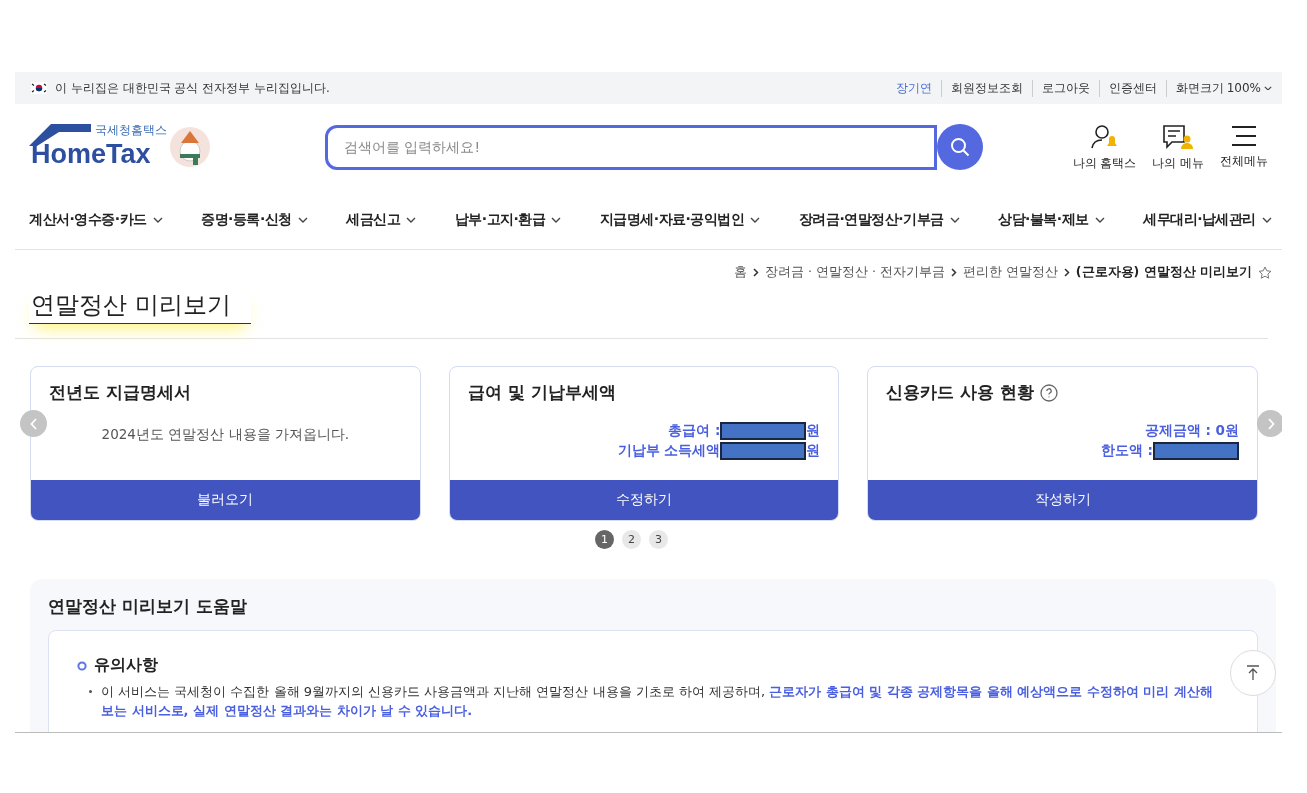 This screenshot has width=1307, height=793. I want to click on card-message: 2024년도 연말정산 내용을 가져옵니다., so click(225, 435).